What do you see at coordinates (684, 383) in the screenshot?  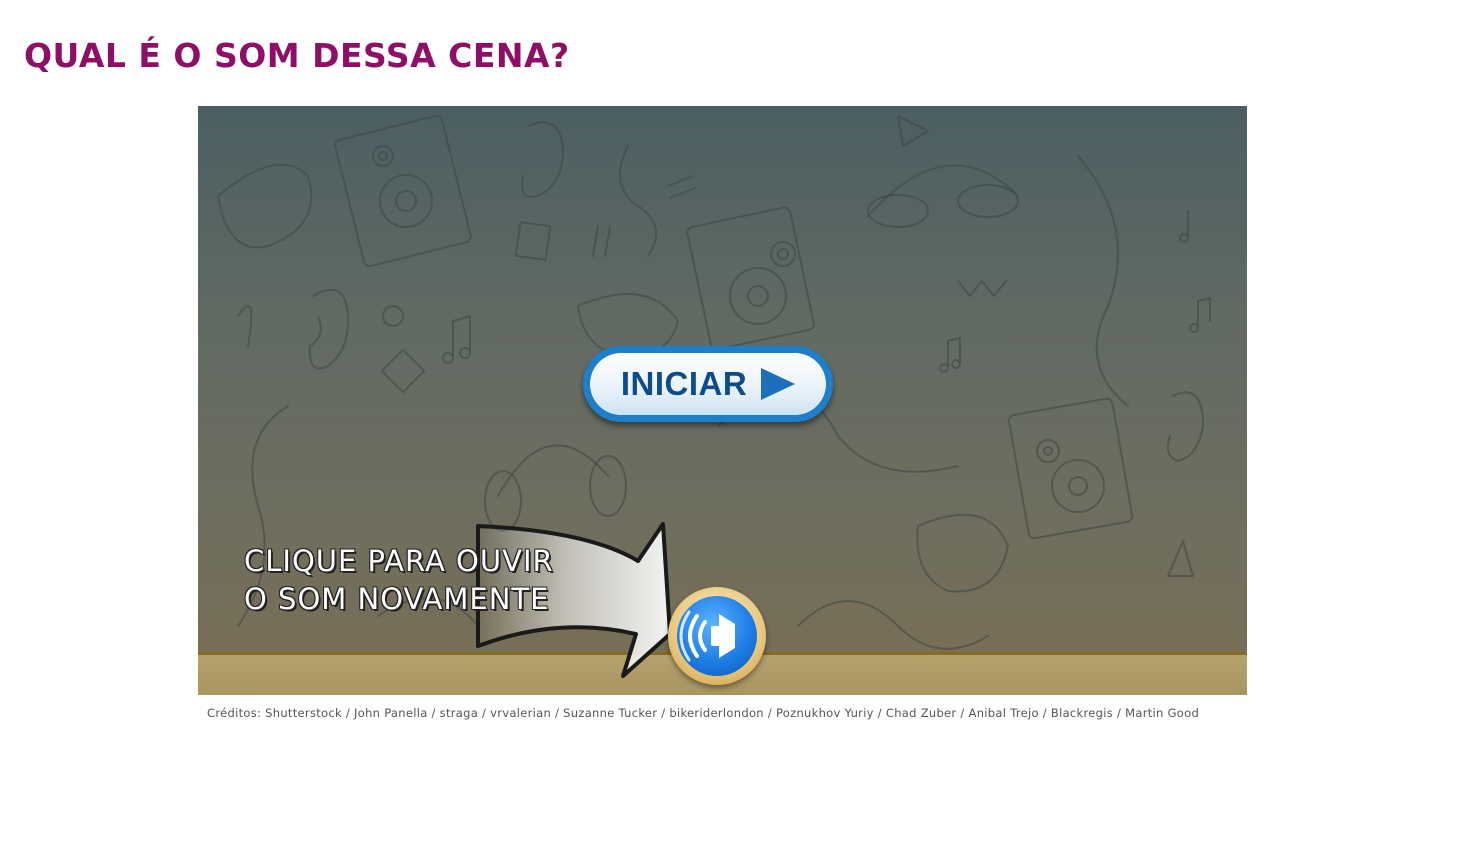 I see `start-button-label: INICIAR` at bounding box center [684, 383].